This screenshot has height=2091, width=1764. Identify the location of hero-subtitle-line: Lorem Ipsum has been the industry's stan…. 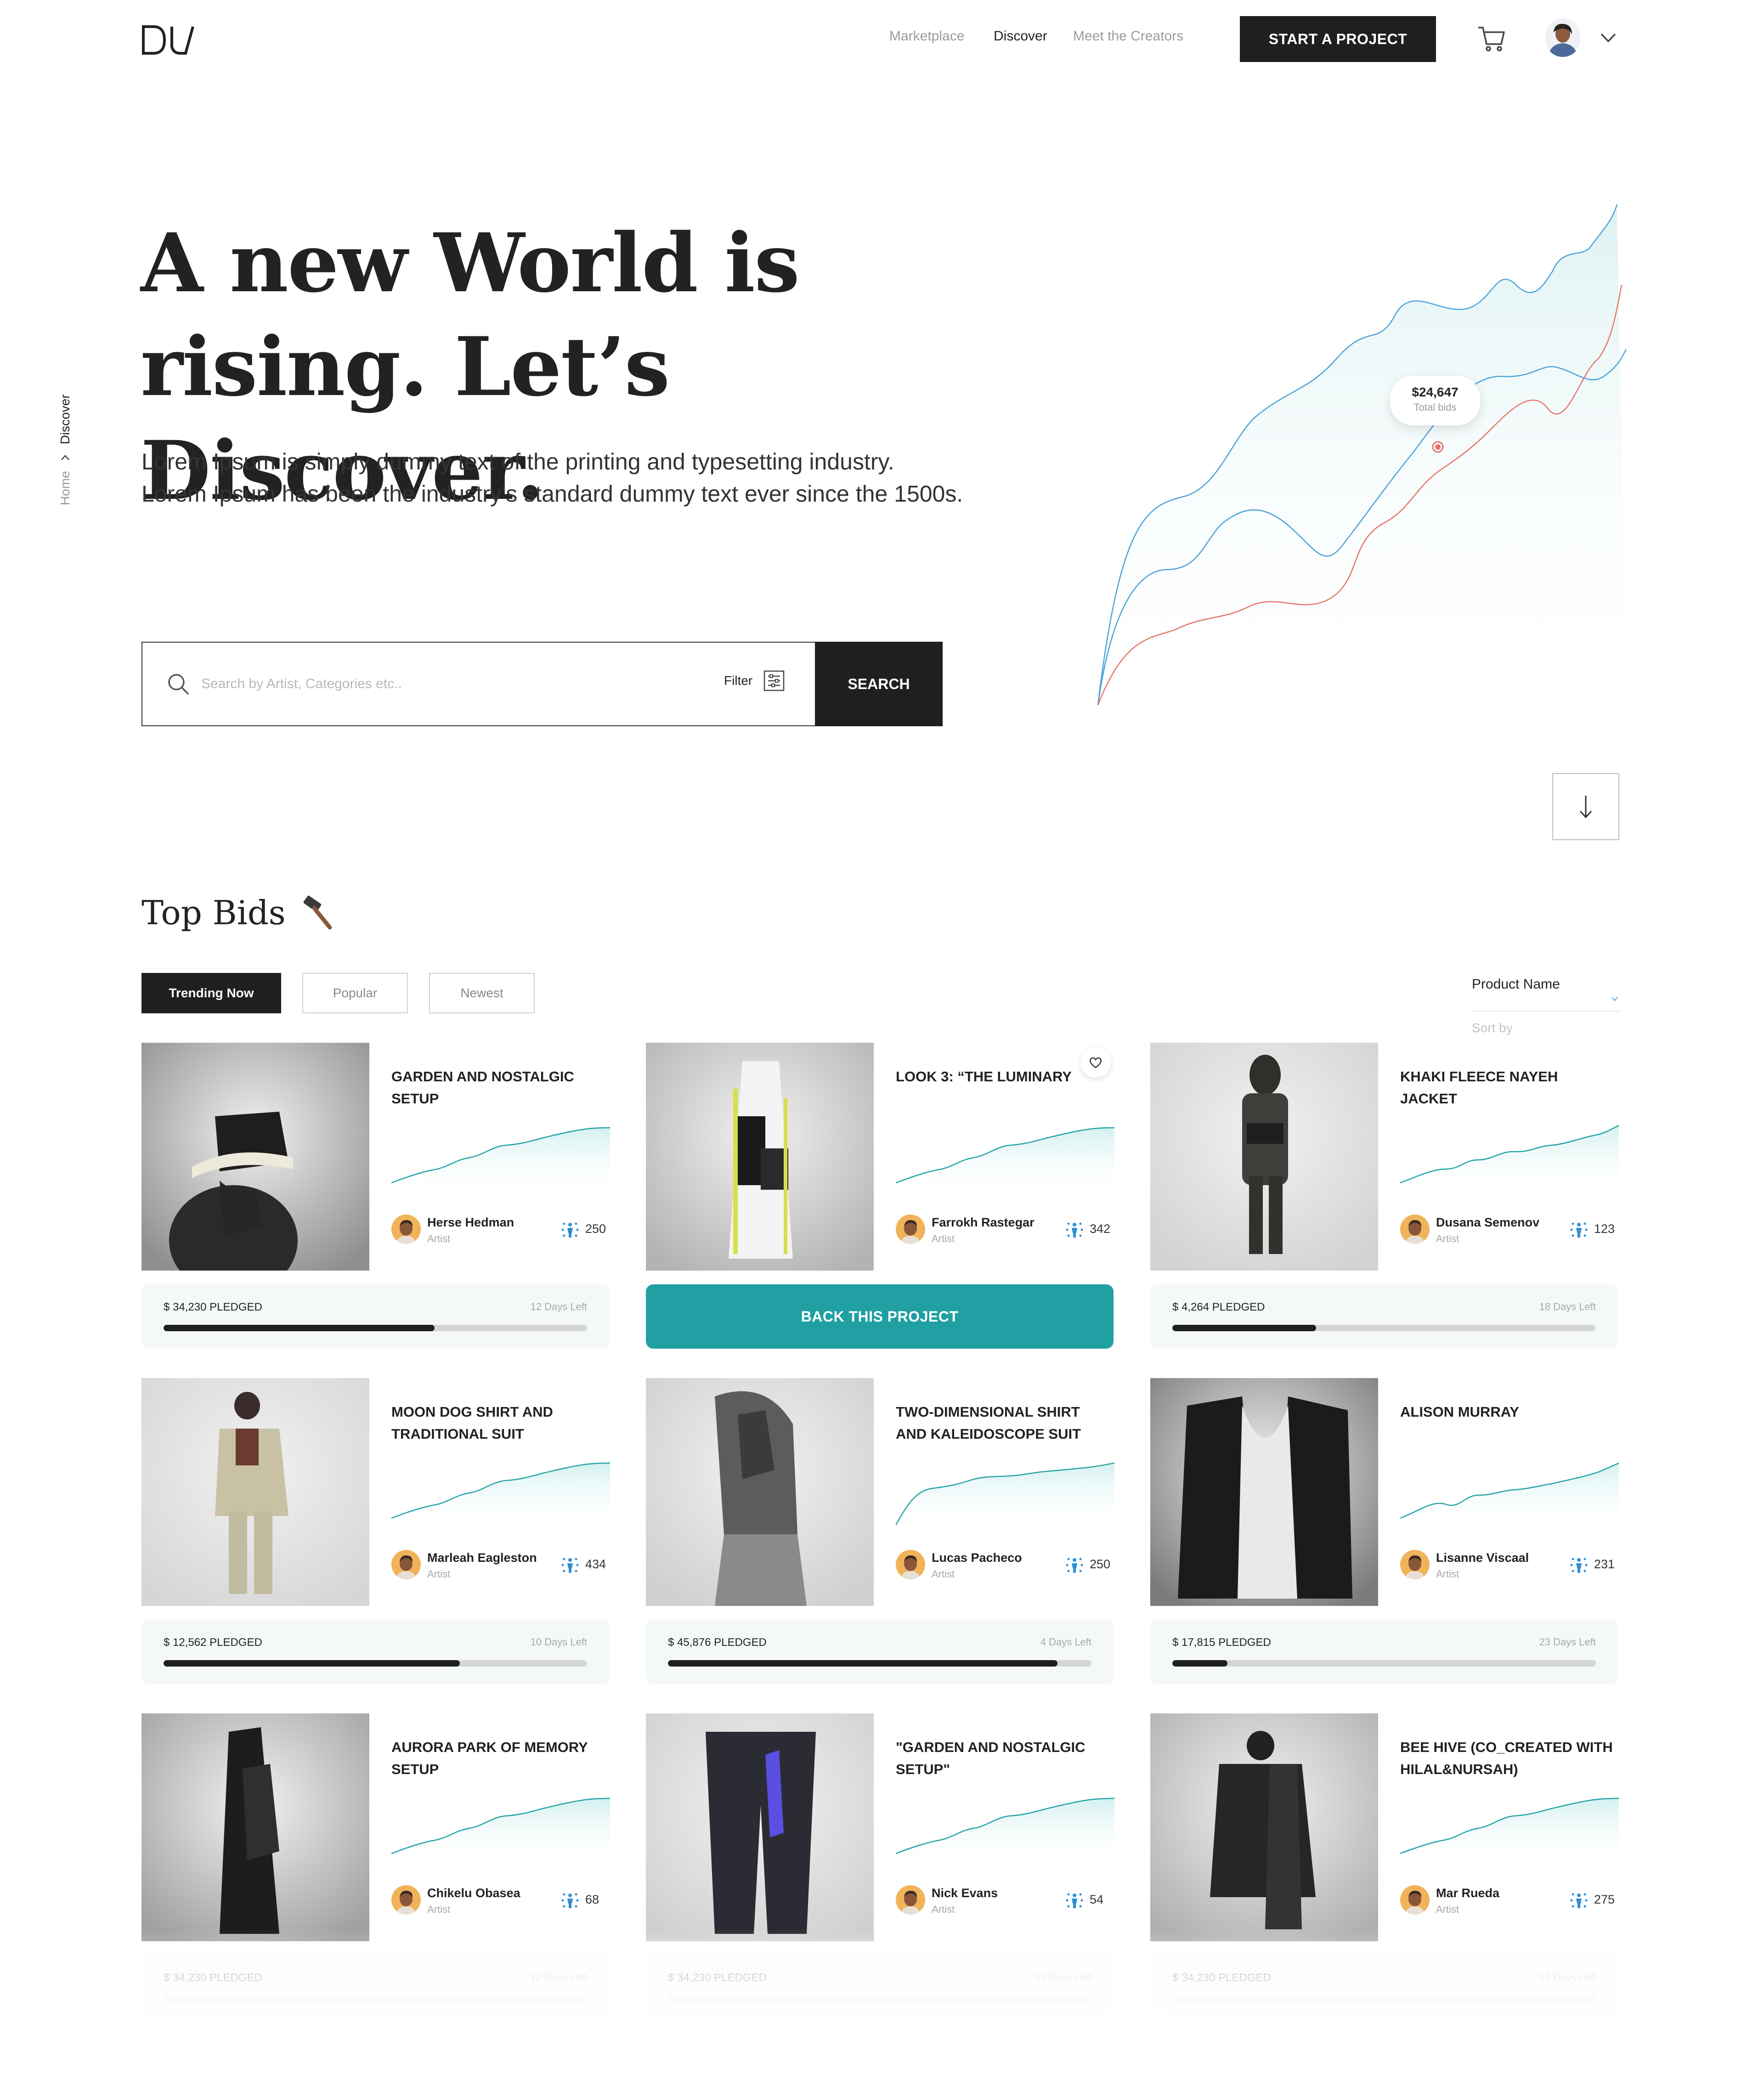
(552, 494).